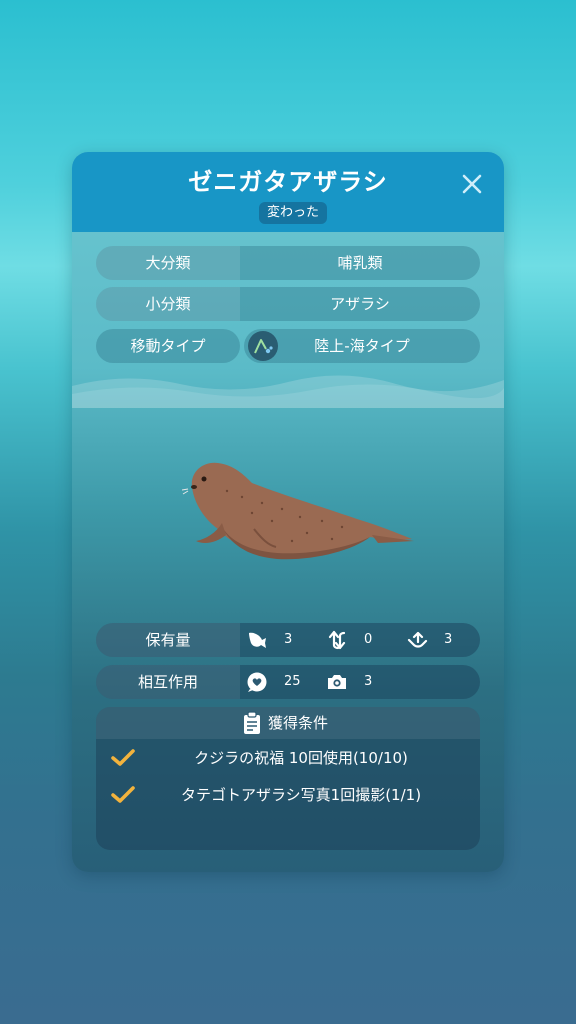 The width and height of the screenshot is (576, 1024). Describe the element at coordinates (360, 263) in the screenshot. I see `major-class-value: 哺乳類` at that location.